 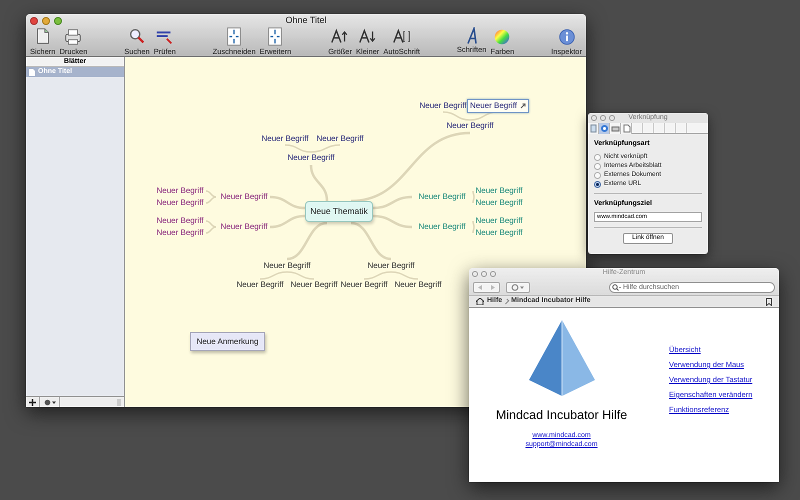 I want to click on window-title: Ohne Titel, so click(x=306, y=20).